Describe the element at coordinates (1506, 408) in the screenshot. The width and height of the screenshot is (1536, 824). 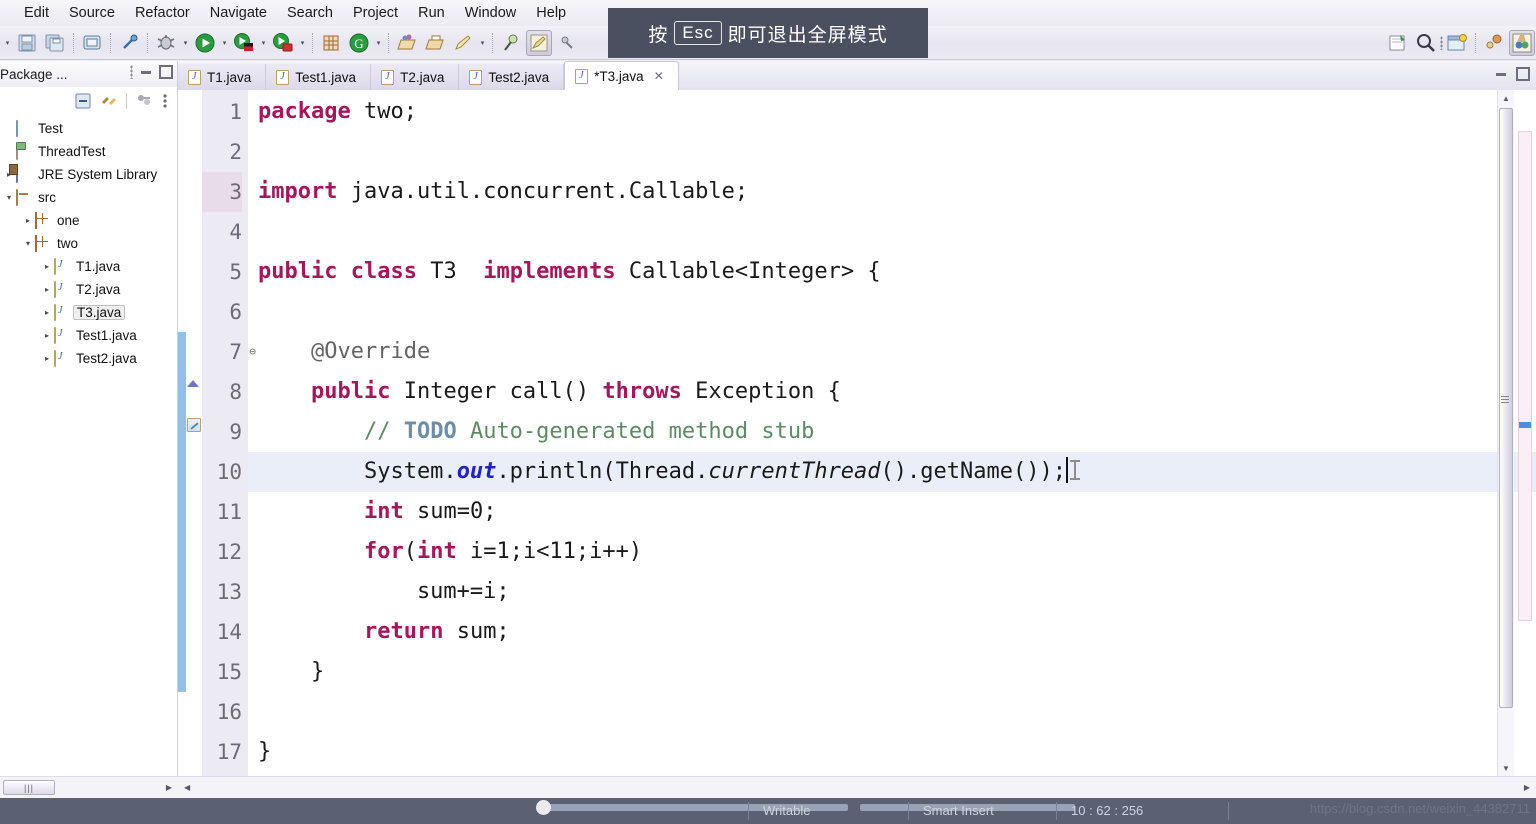
I see `vscroll-thumb` at that location.